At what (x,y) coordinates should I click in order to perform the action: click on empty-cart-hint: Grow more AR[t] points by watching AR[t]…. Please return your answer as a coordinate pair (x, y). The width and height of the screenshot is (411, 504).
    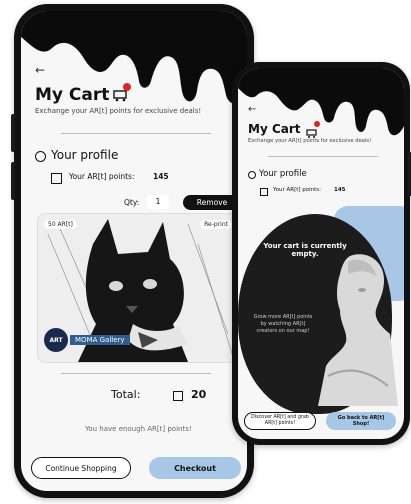
    Looking at the image, I should click on (283, 324).